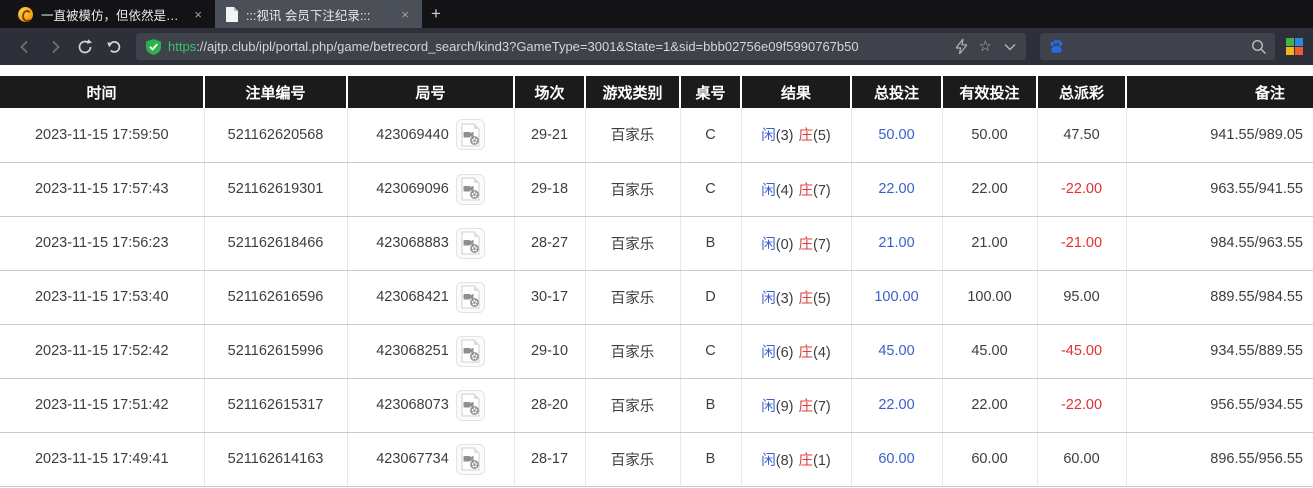 The height and width of the screenshot is (488, 1313). I want to click on cell-bet-id: 521162614163, so click(276, 459).